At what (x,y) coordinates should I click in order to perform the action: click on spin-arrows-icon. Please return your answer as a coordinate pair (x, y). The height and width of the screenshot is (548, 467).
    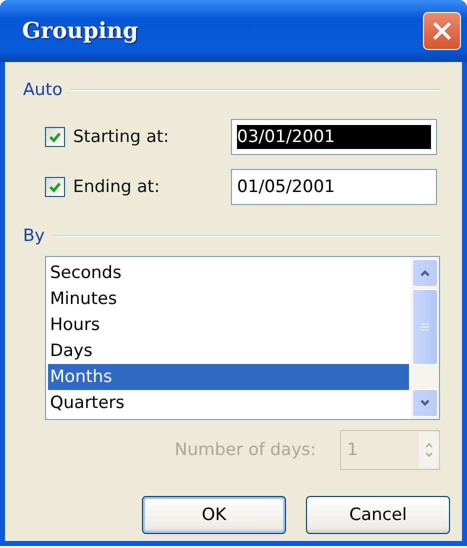
    Looking at the image, I should click on (429, 450).